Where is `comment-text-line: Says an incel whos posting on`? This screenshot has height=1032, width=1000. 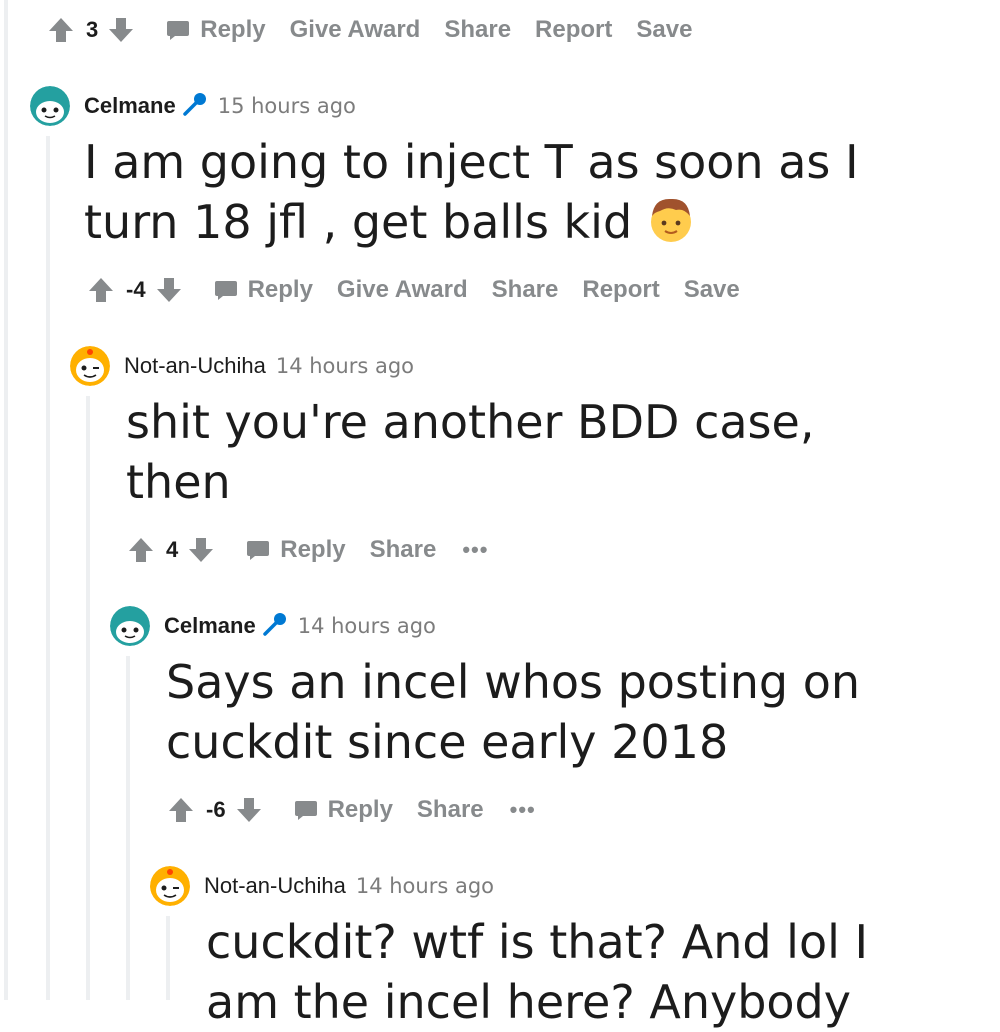
comment-text-line: Says an incel whos posting on is located at coordinates (513, 682).